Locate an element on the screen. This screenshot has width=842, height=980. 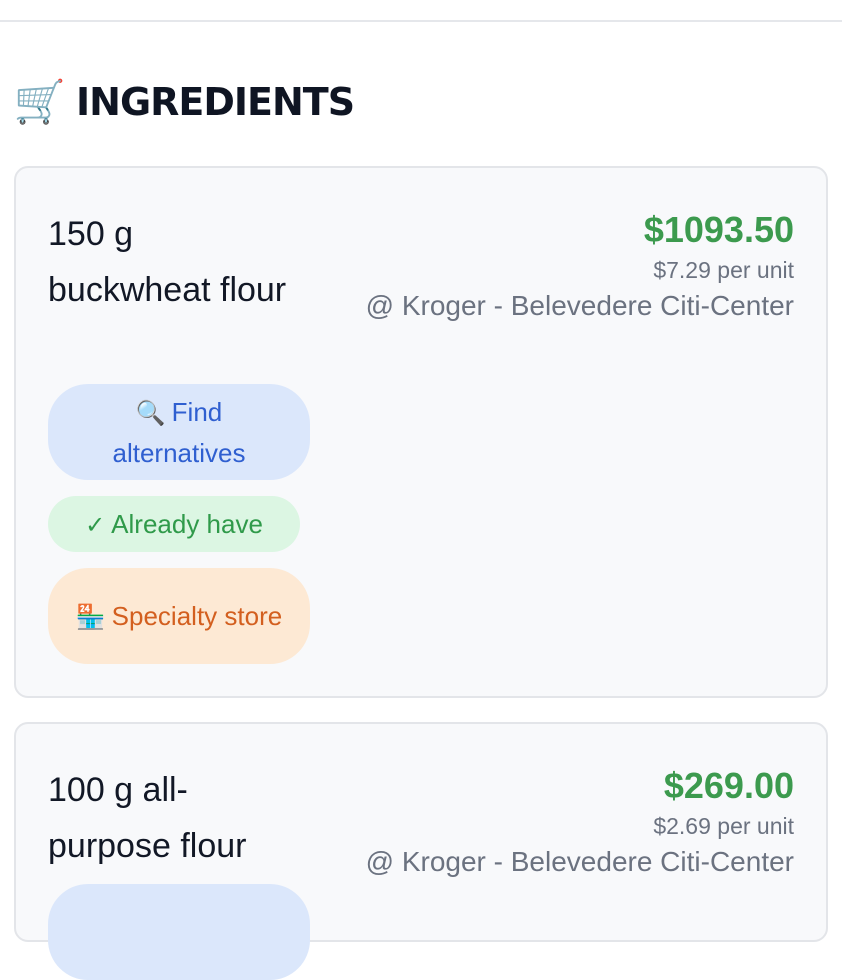
section-title: INGREDIENTS is located at coordinates (215, 102).